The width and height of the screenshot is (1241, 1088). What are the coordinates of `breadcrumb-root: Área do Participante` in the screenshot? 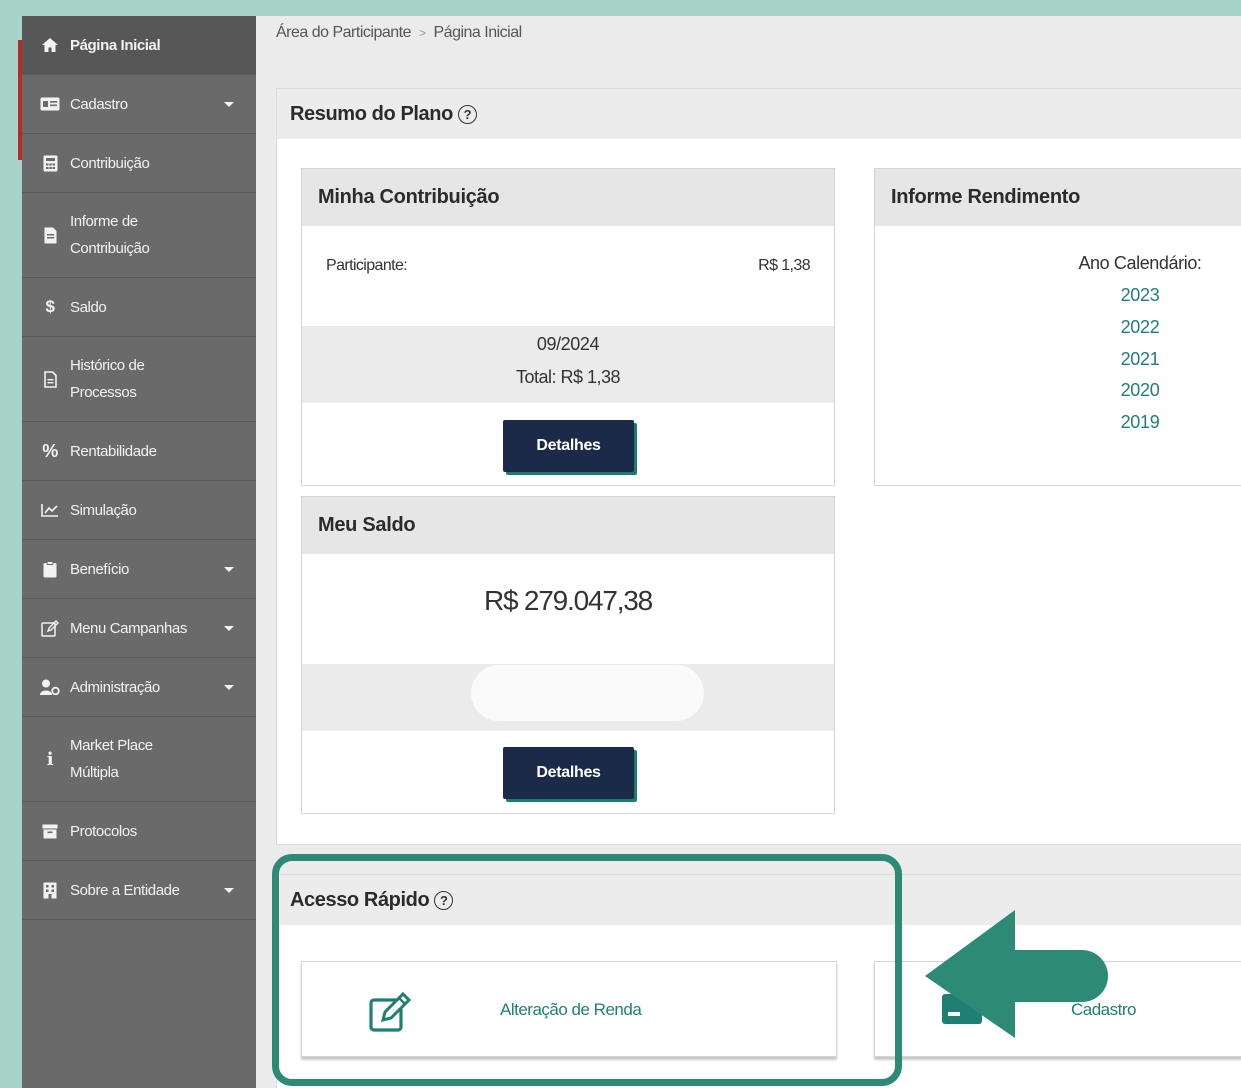 It's located at (343, 33).